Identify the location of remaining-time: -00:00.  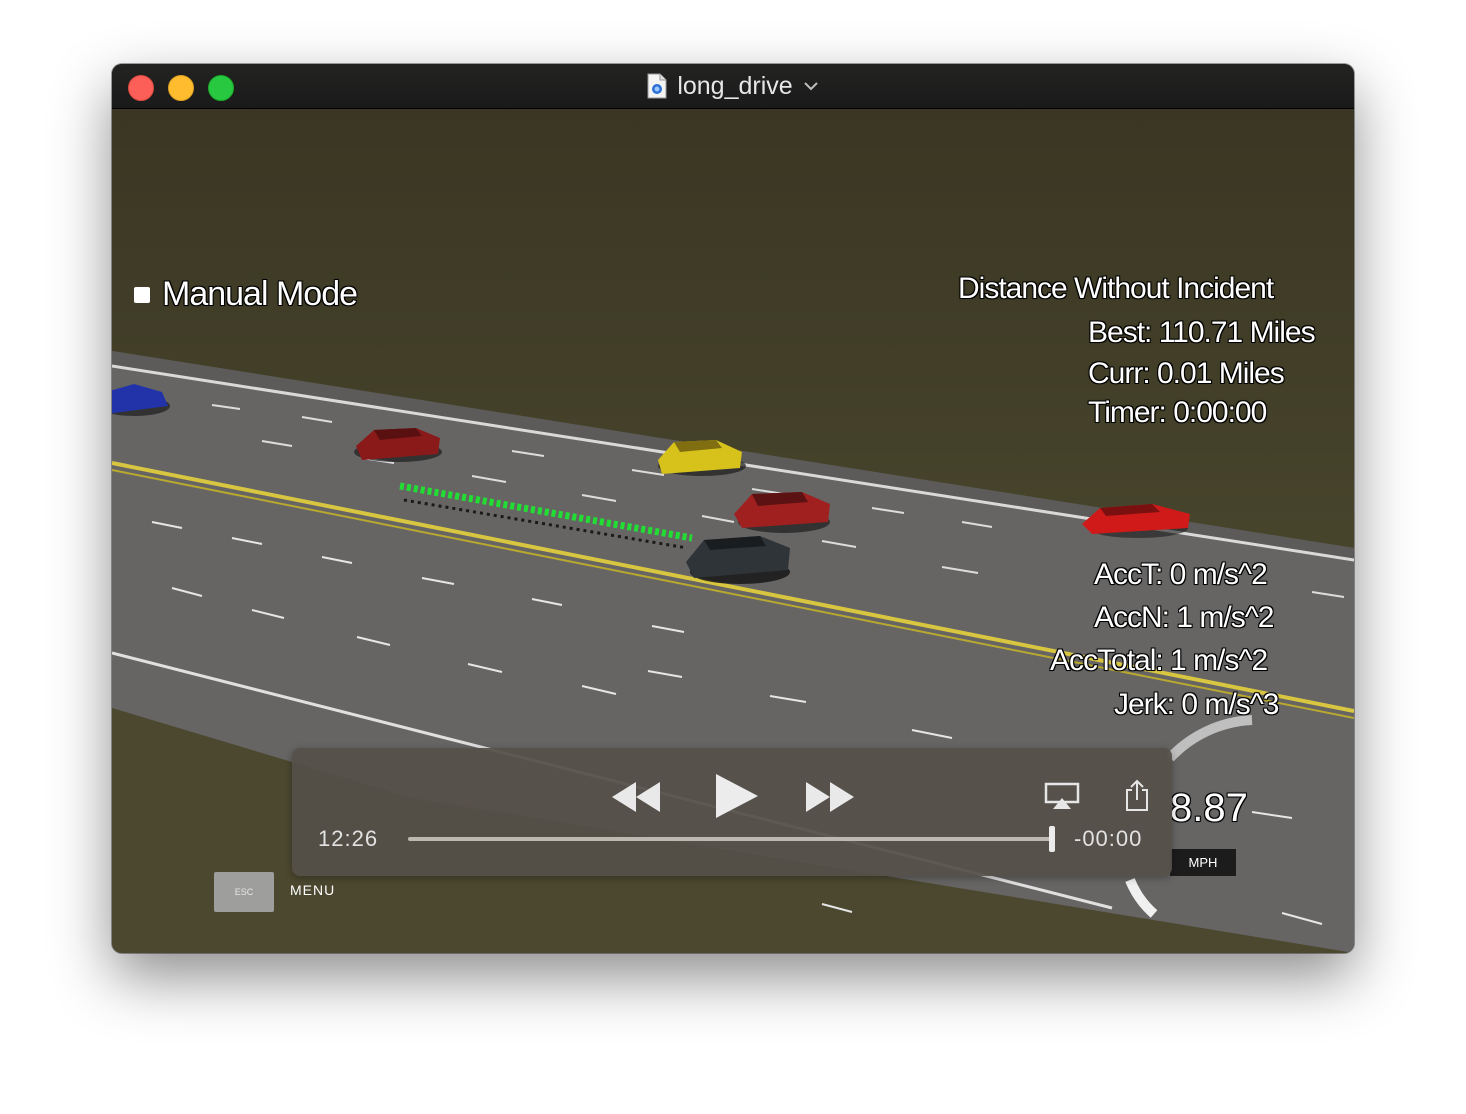
(1108, 838).